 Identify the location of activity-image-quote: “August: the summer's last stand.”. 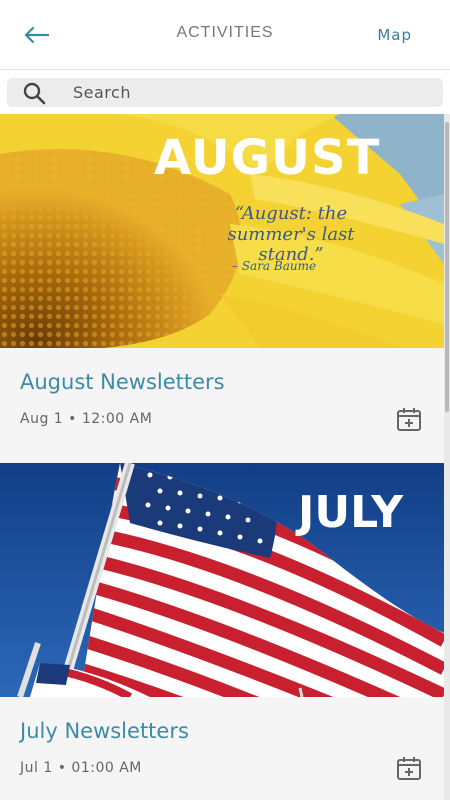
(291, 234).